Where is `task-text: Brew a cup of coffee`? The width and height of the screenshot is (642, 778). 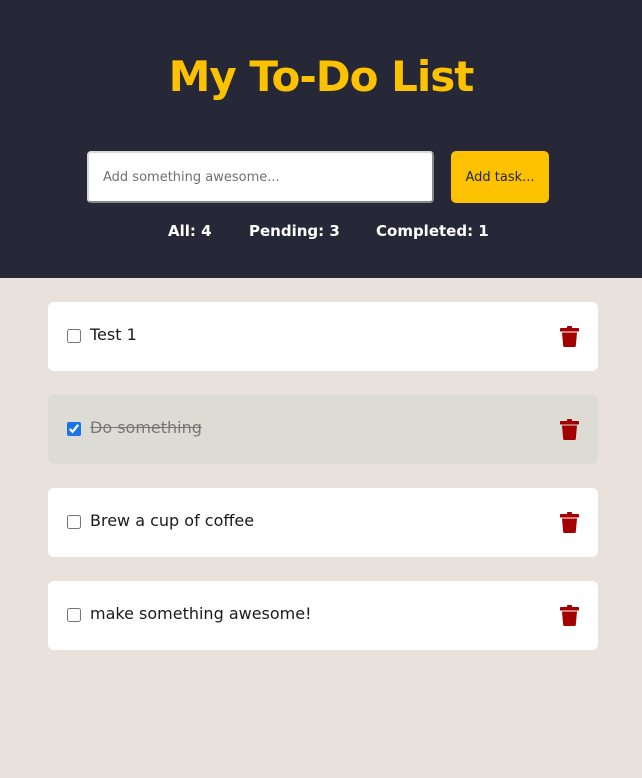
task-text: Brew a cup of coffee is located at coordinates (172, 520).